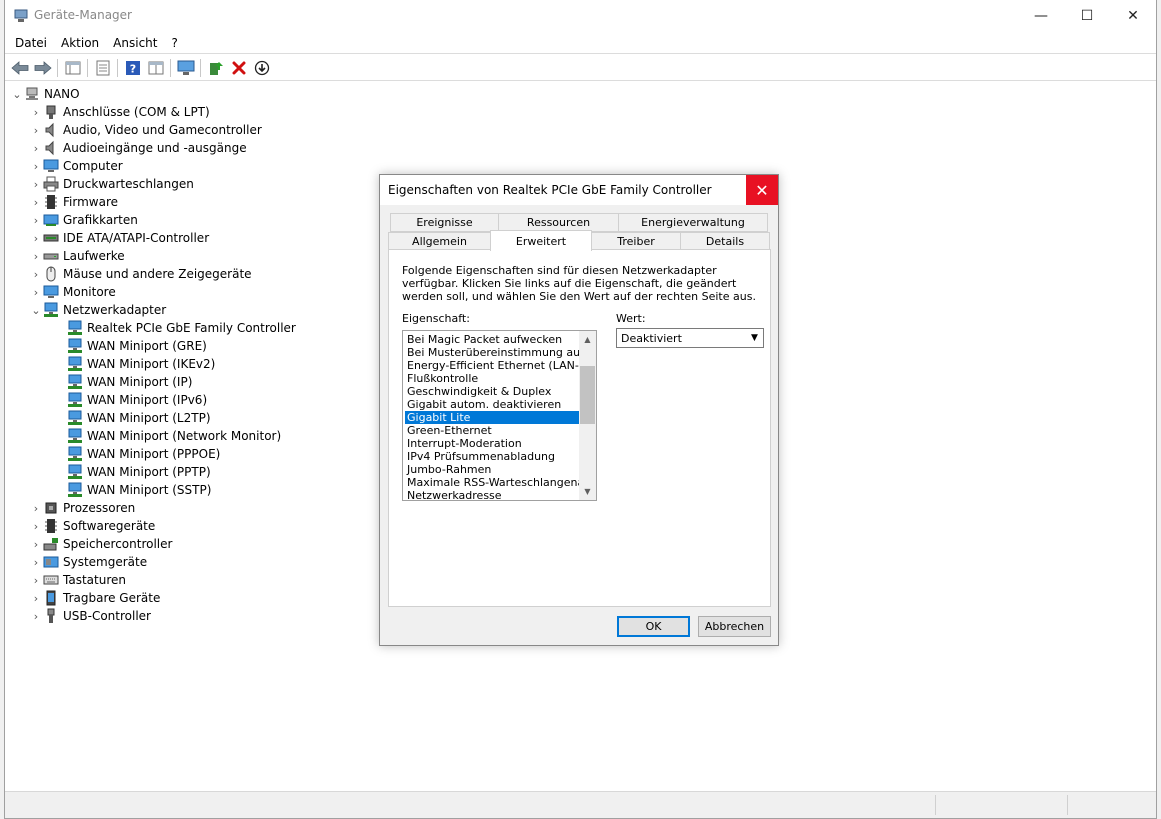 The image size is (1161, 819). What do you see at coordinates (76, 166) in the screenshot?
I see `tree-category-computer: › Computer` at bounding box center [76, 166].